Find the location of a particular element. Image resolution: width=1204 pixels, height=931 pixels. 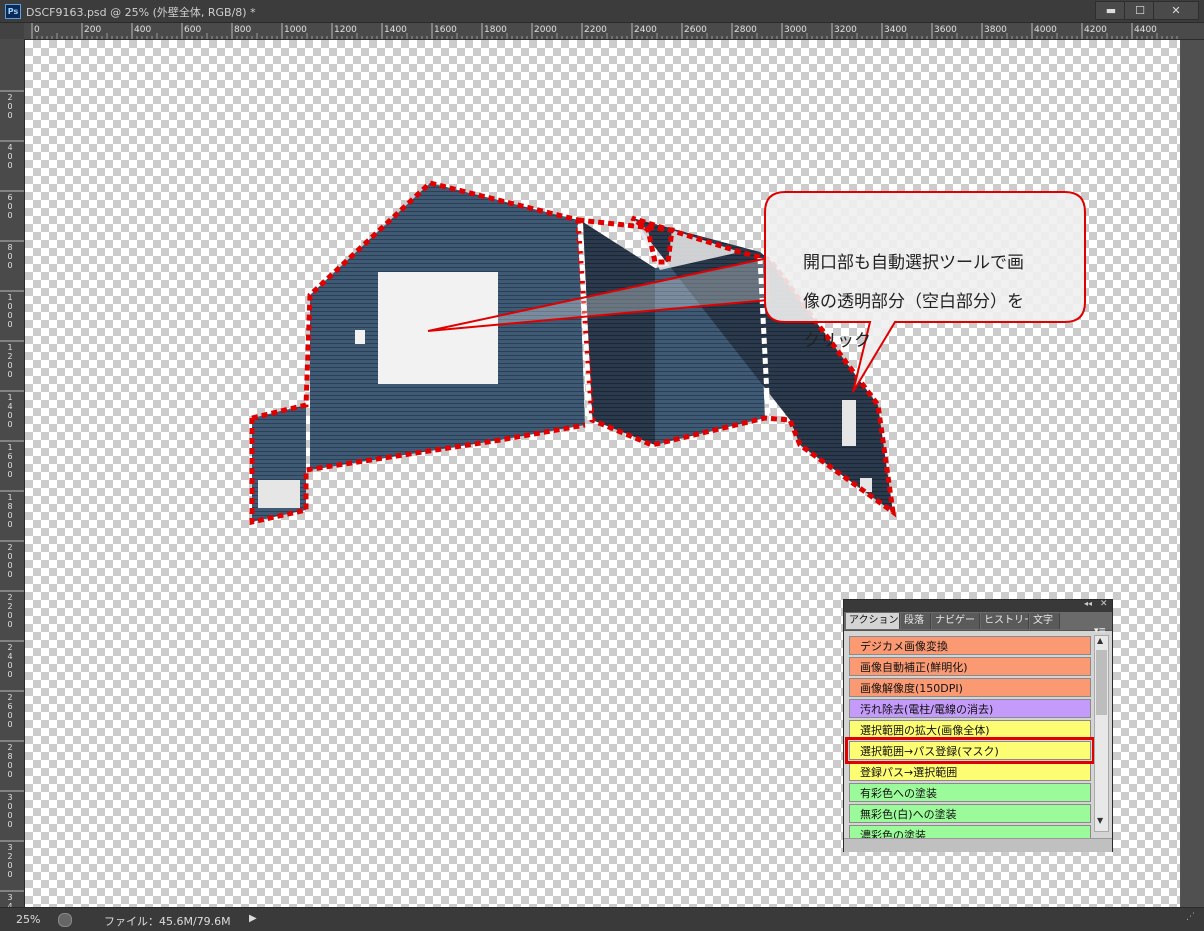

zoom-level: 25% is located at coordinates (28, 919).